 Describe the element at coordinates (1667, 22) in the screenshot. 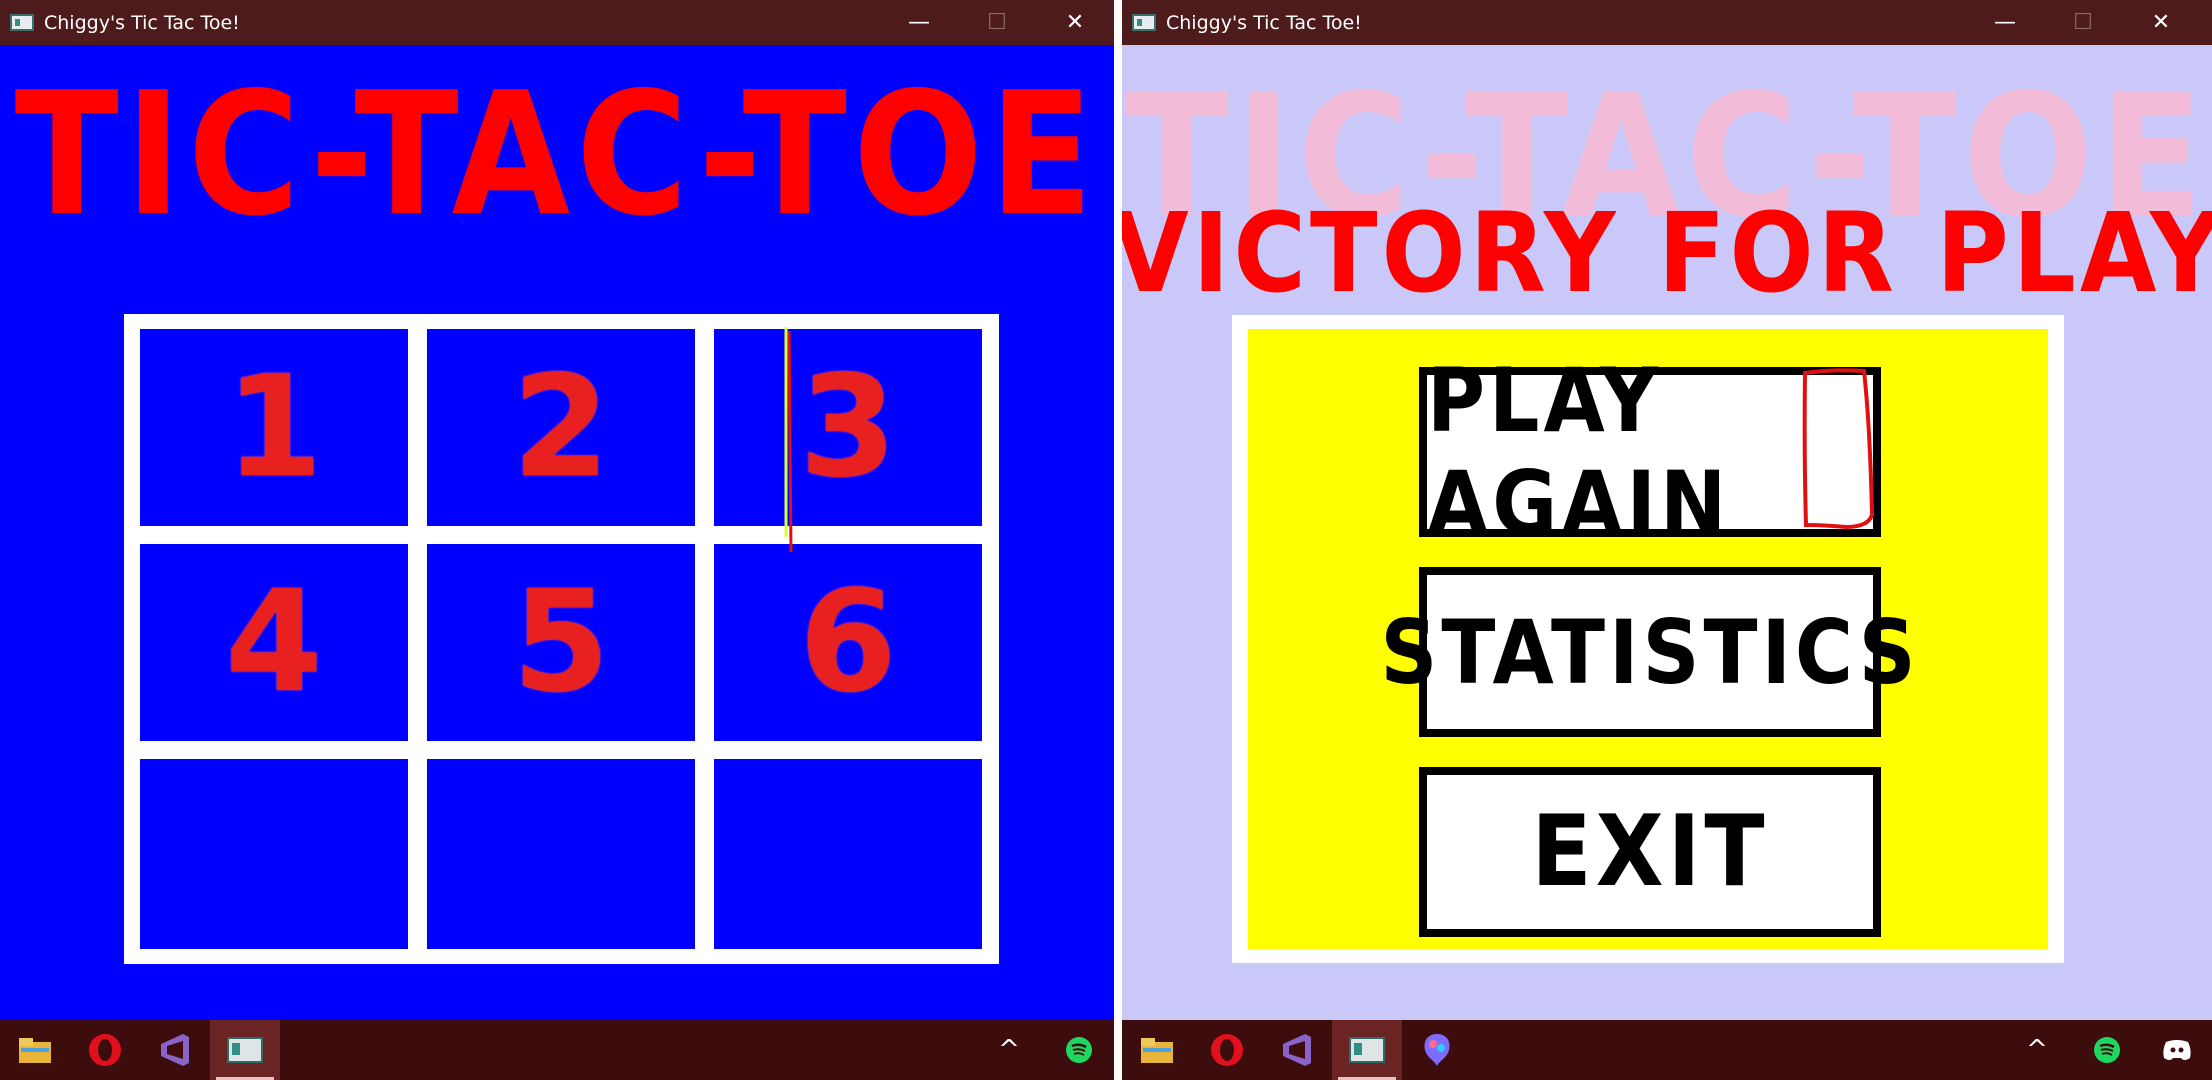

I see `right-title-bar: Chiggy's Tic Tac Toe! — ☐ ✕` at that location.